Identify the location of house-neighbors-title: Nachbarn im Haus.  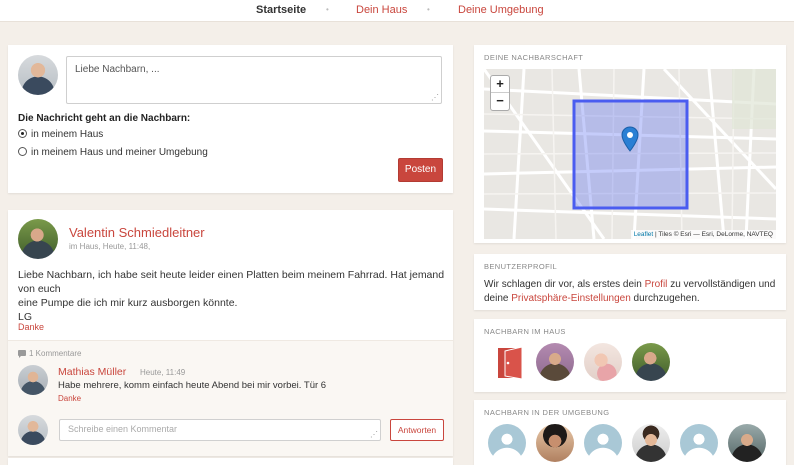
(525, 331).